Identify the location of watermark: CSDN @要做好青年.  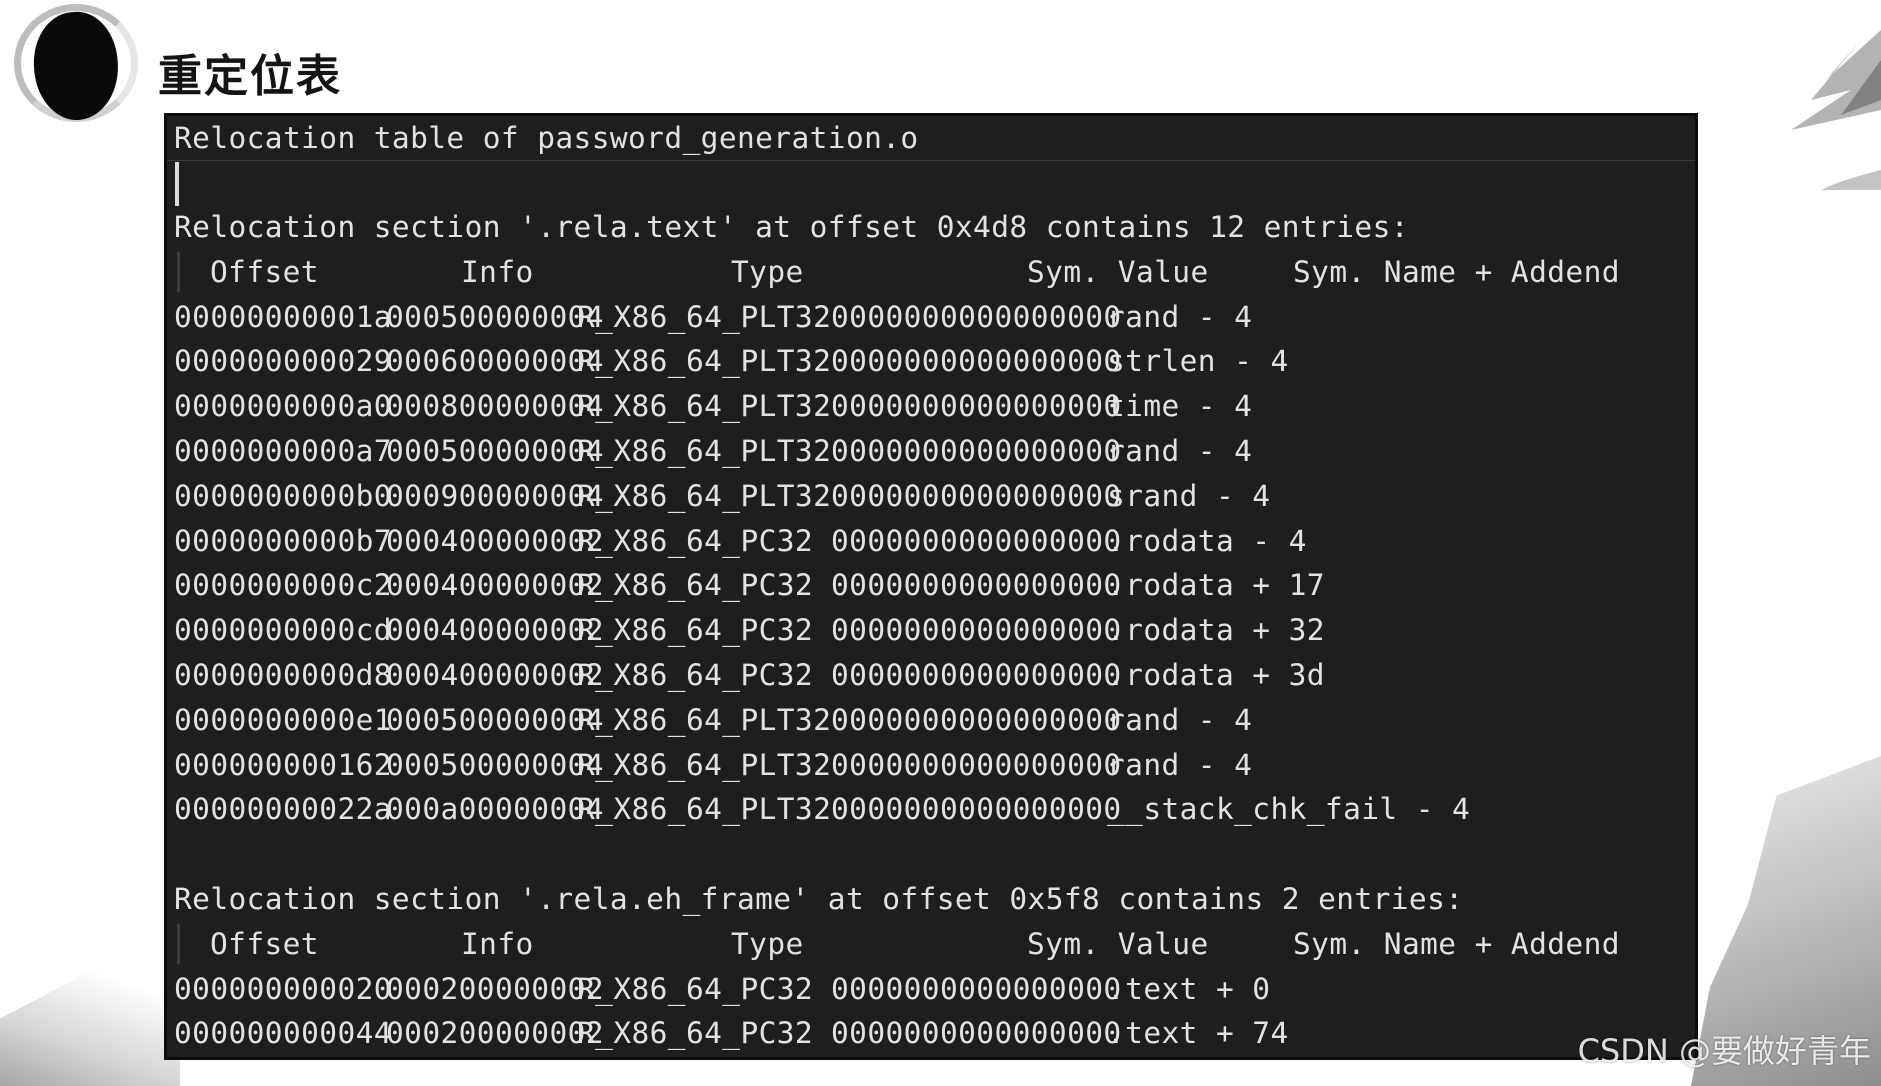
(1724, 1051).